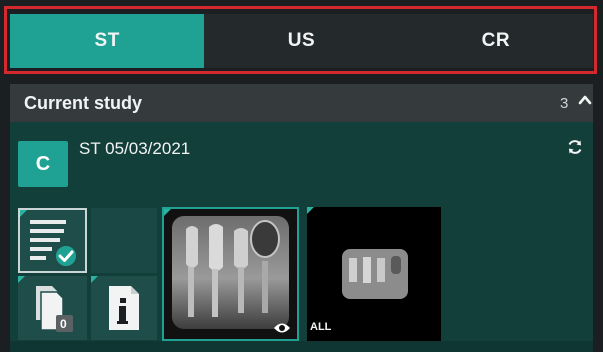 Image resolution: width=603 pixels, height=352 pixels. Describe the element at coordinates (375, 274) in the screenshot. I see `all-preview-image` at that location.